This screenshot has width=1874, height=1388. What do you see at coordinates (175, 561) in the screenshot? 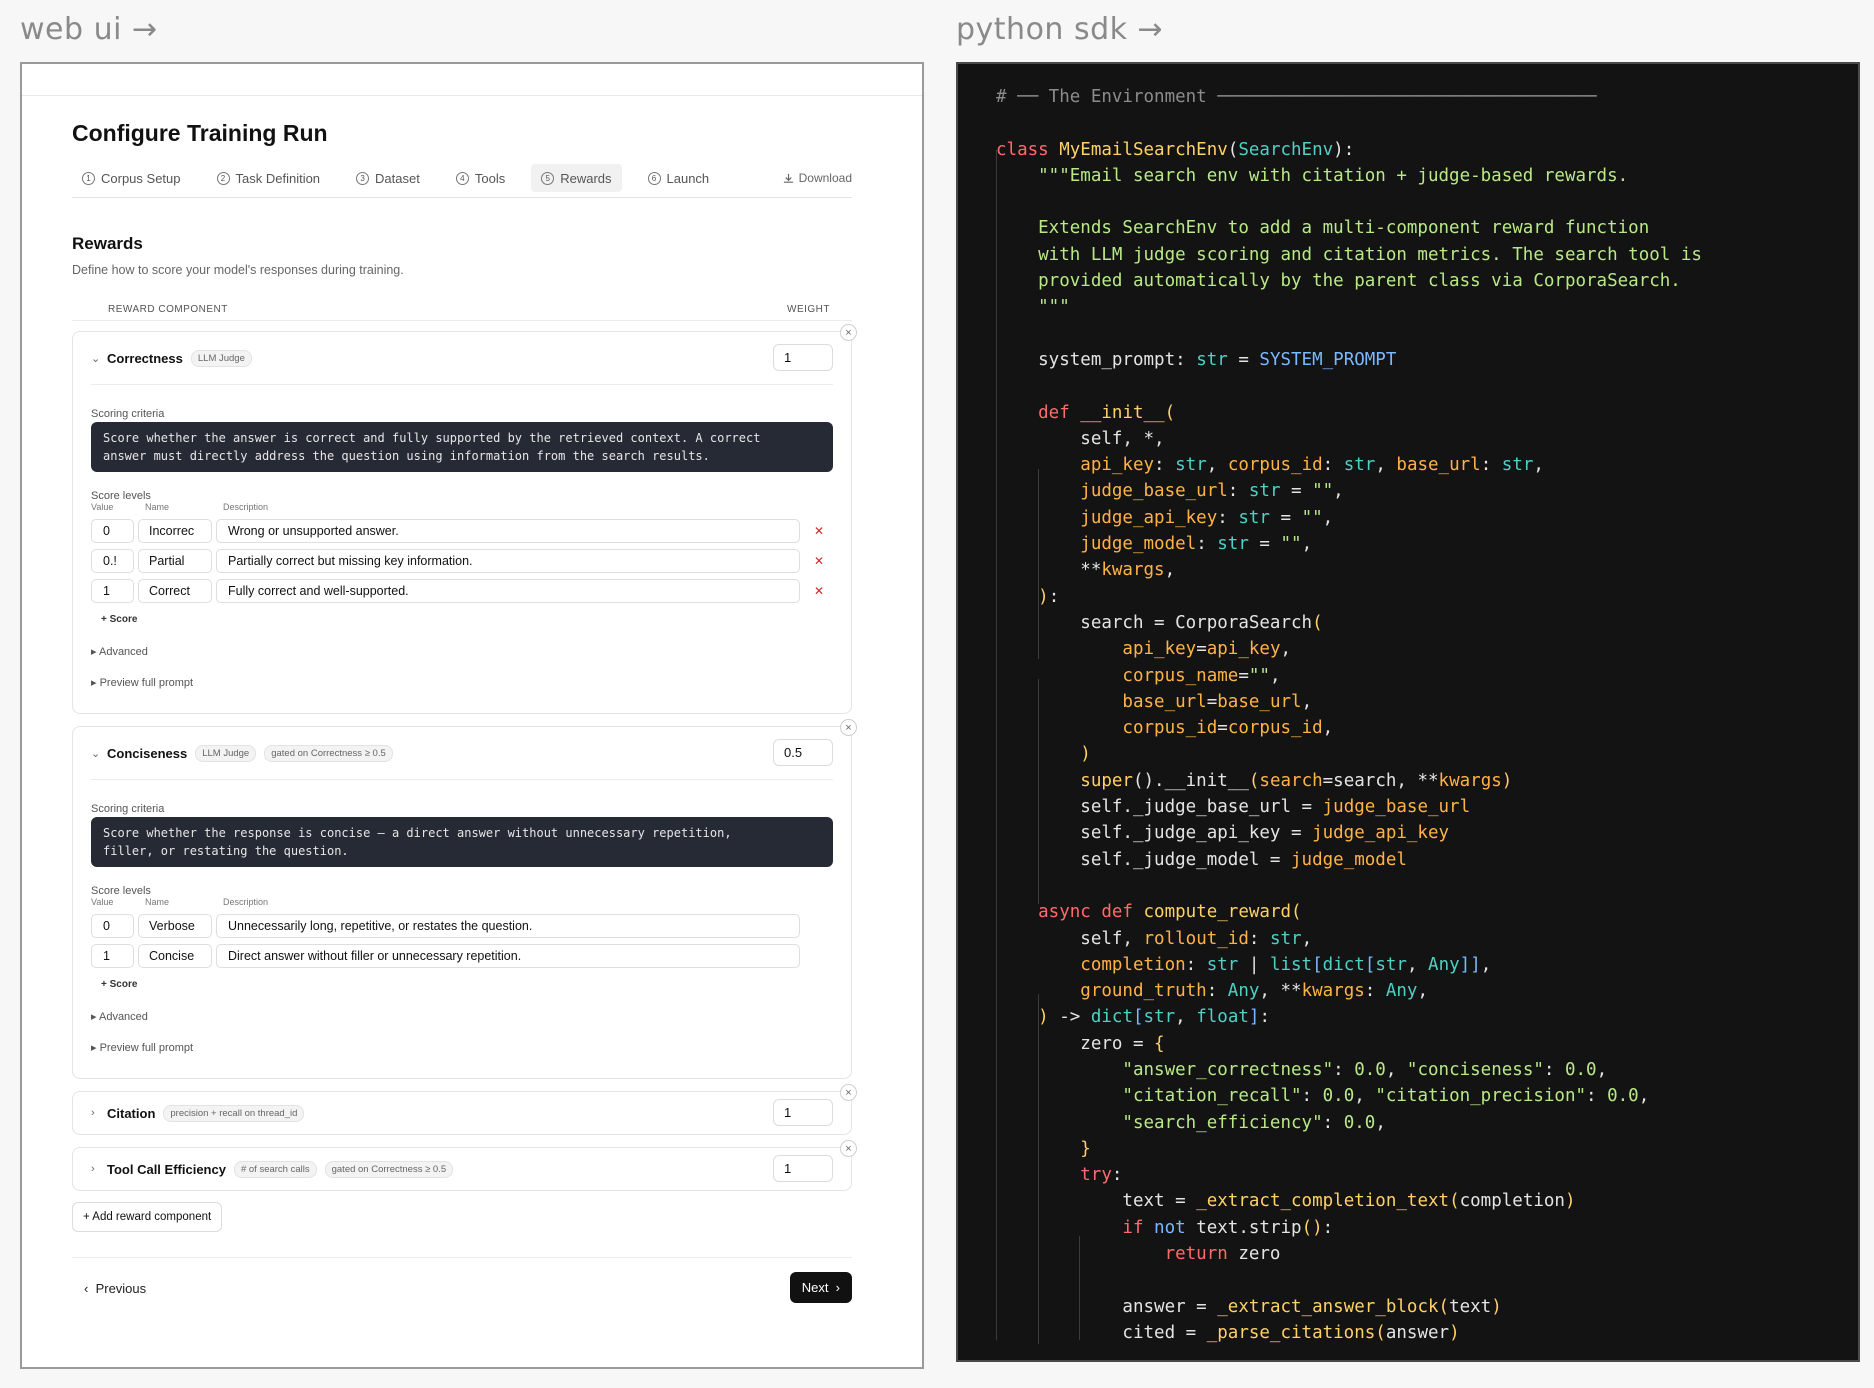
I see `score-name-input: Partial` at bounding box center [175, 561].